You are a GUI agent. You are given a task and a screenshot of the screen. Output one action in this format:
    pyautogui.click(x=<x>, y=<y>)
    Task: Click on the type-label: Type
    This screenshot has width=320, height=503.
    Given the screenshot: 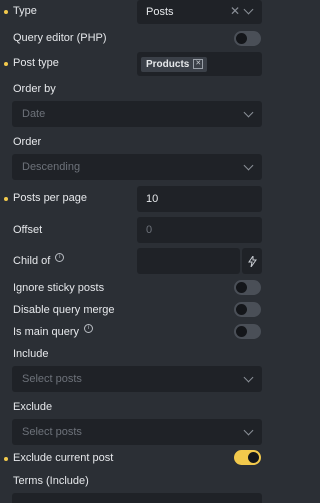 What is the action you would take?
    pyautogui.click(x=25, y=11)
    